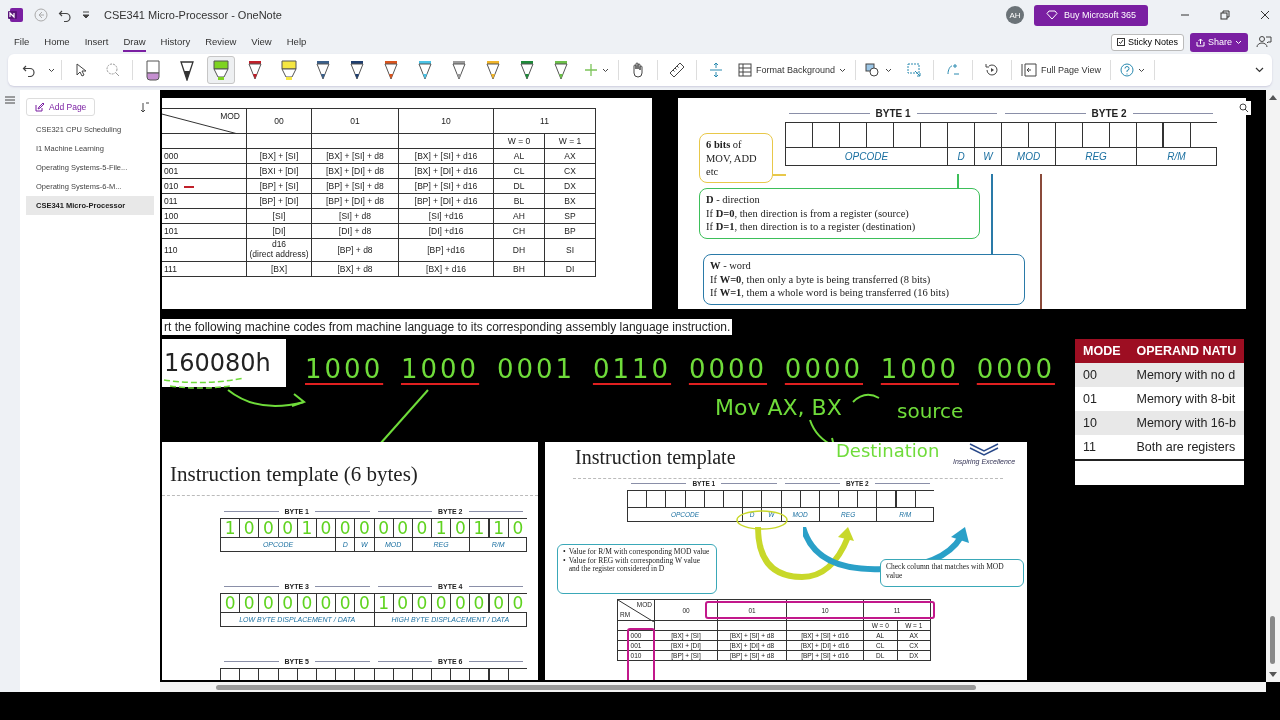 The height and width of the screenshot is (720, 1280). Describe the element at coordinates (519, 141) in the screenshot. I see `table-header: W = 0` at that location.